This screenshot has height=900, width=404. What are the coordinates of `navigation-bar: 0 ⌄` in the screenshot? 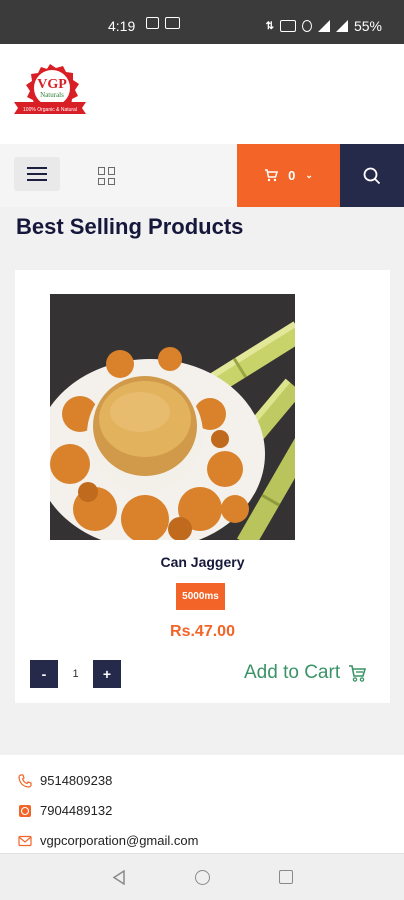 It's located at (202, 175).